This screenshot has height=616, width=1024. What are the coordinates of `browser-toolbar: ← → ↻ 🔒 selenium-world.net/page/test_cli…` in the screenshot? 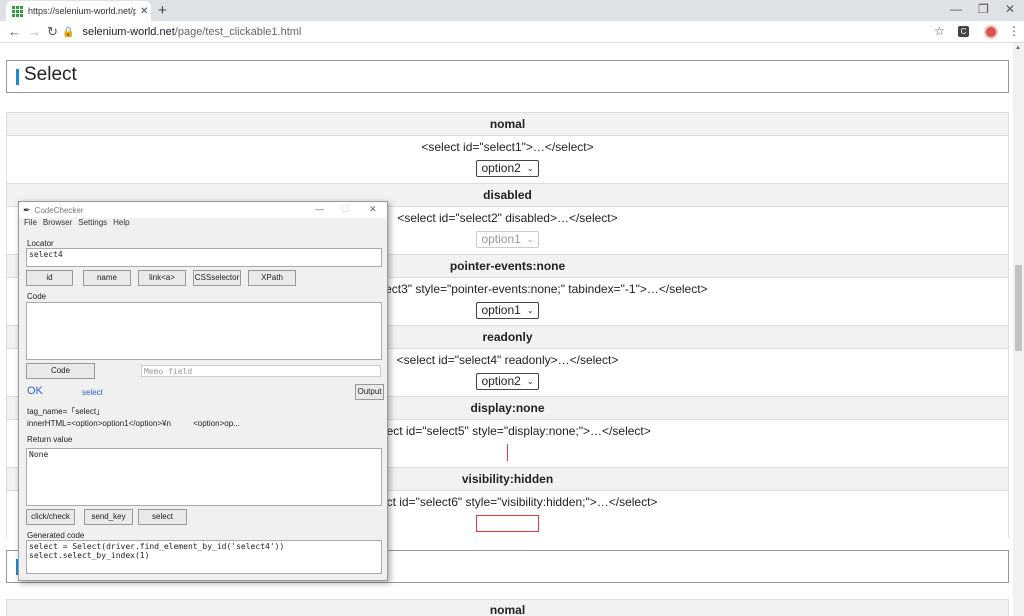 It's located at (512, 32).